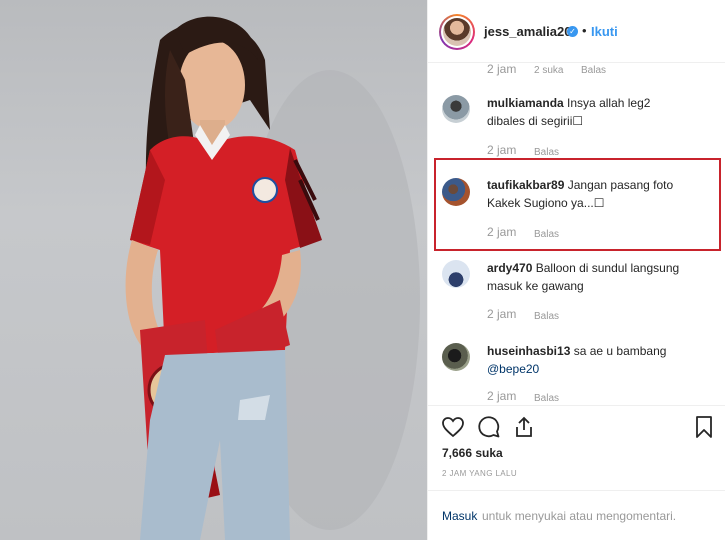  Describe the element at coordinates (489, 427) in the screenshot. I see `comment-icon` at that location.